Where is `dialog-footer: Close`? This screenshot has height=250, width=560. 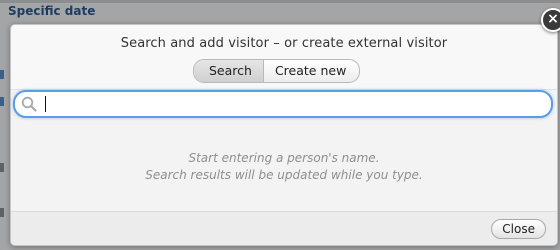
dialog-footer: Close is located at coordinates (284, 228).